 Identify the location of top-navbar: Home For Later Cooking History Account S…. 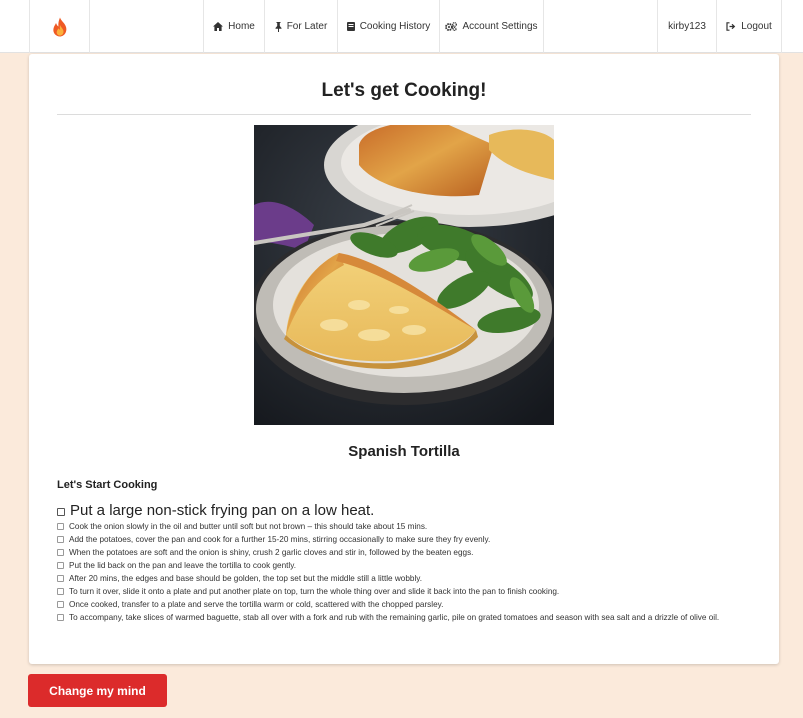
(401, 26).